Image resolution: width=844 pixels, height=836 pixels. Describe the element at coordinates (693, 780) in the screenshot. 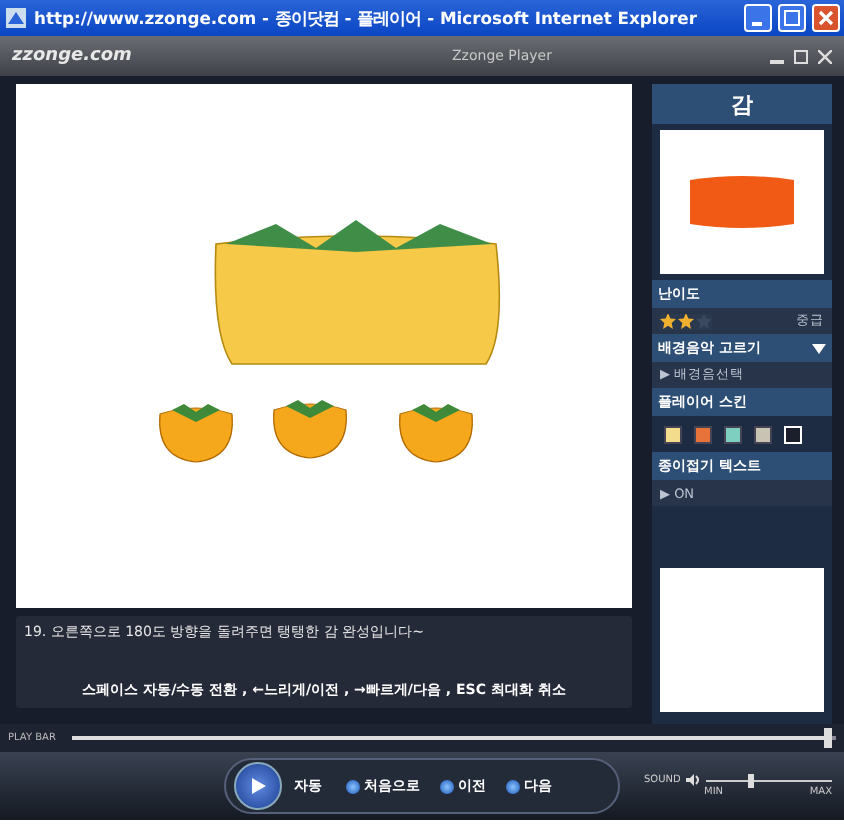

I see `speaker-icon` at that location.